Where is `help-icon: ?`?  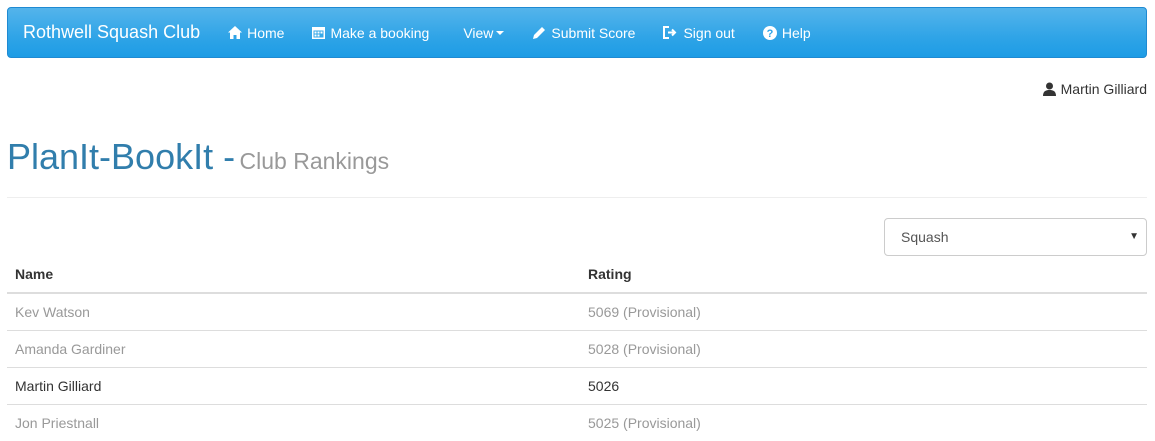 help-icon: ? is located at coordinates (770, 33).